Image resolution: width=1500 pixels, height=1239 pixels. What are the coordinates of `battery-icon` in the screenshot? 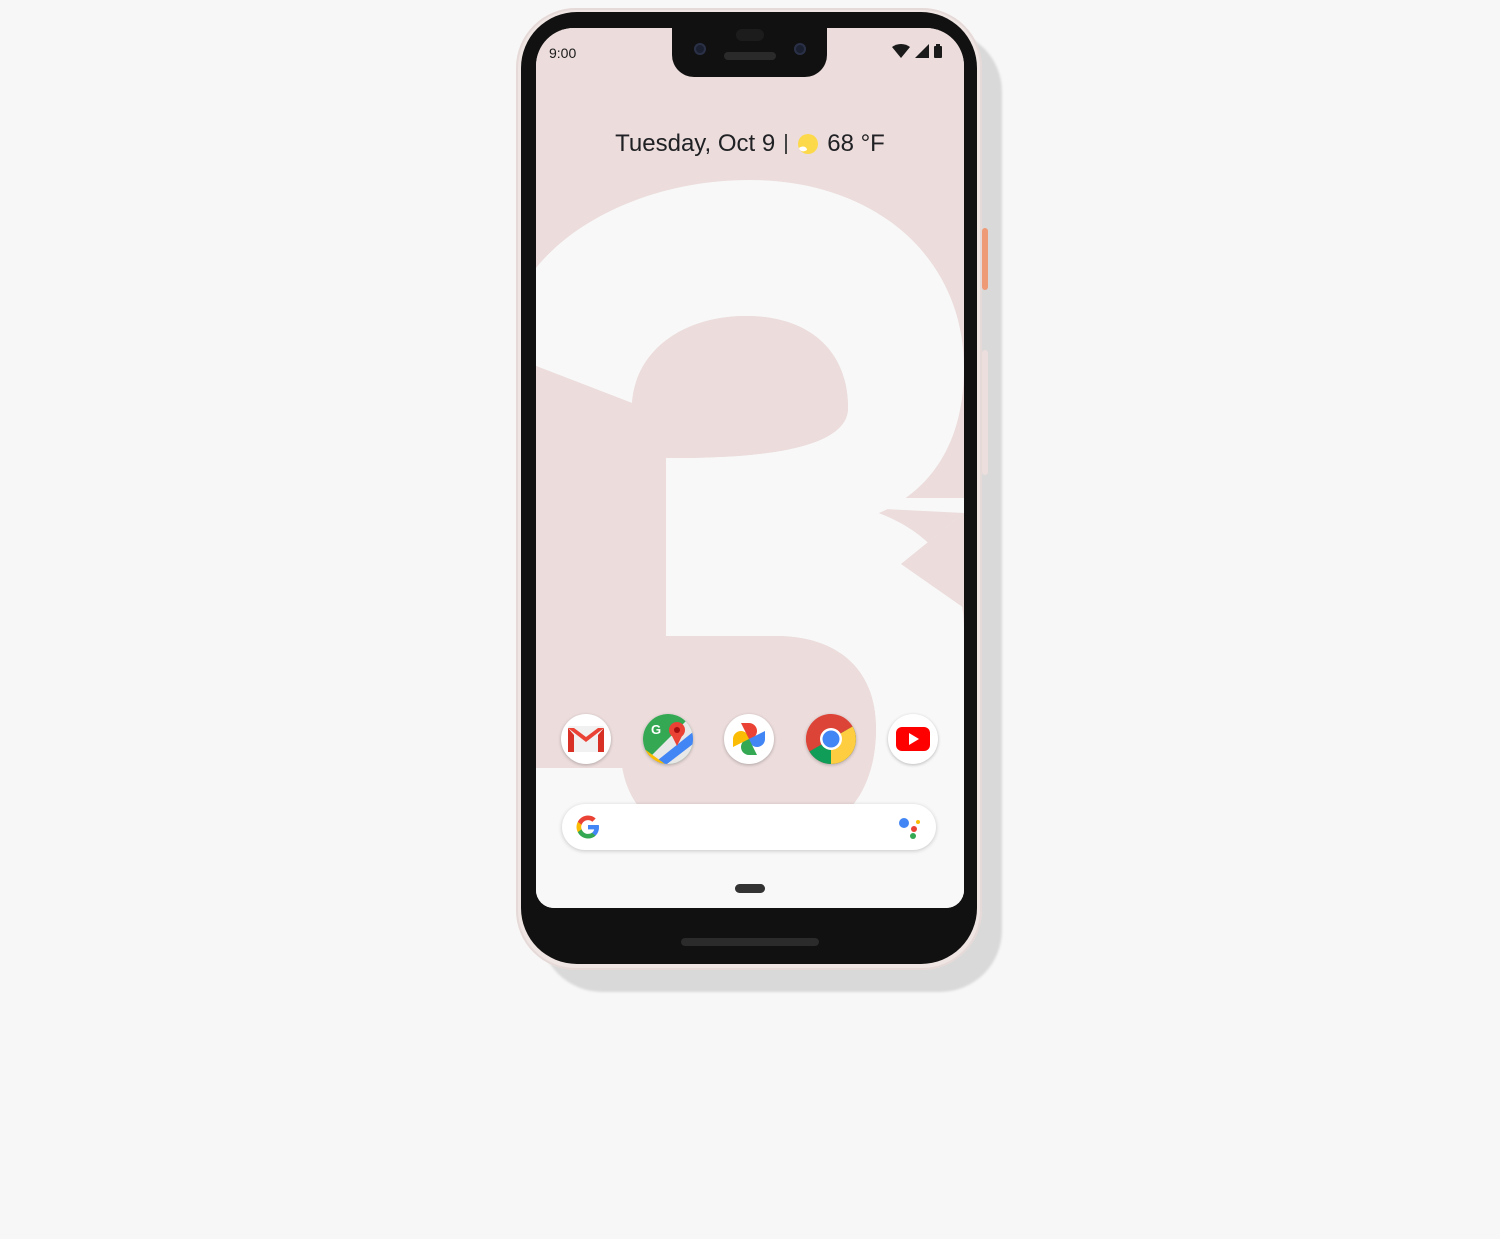 It's located at (938, 51).